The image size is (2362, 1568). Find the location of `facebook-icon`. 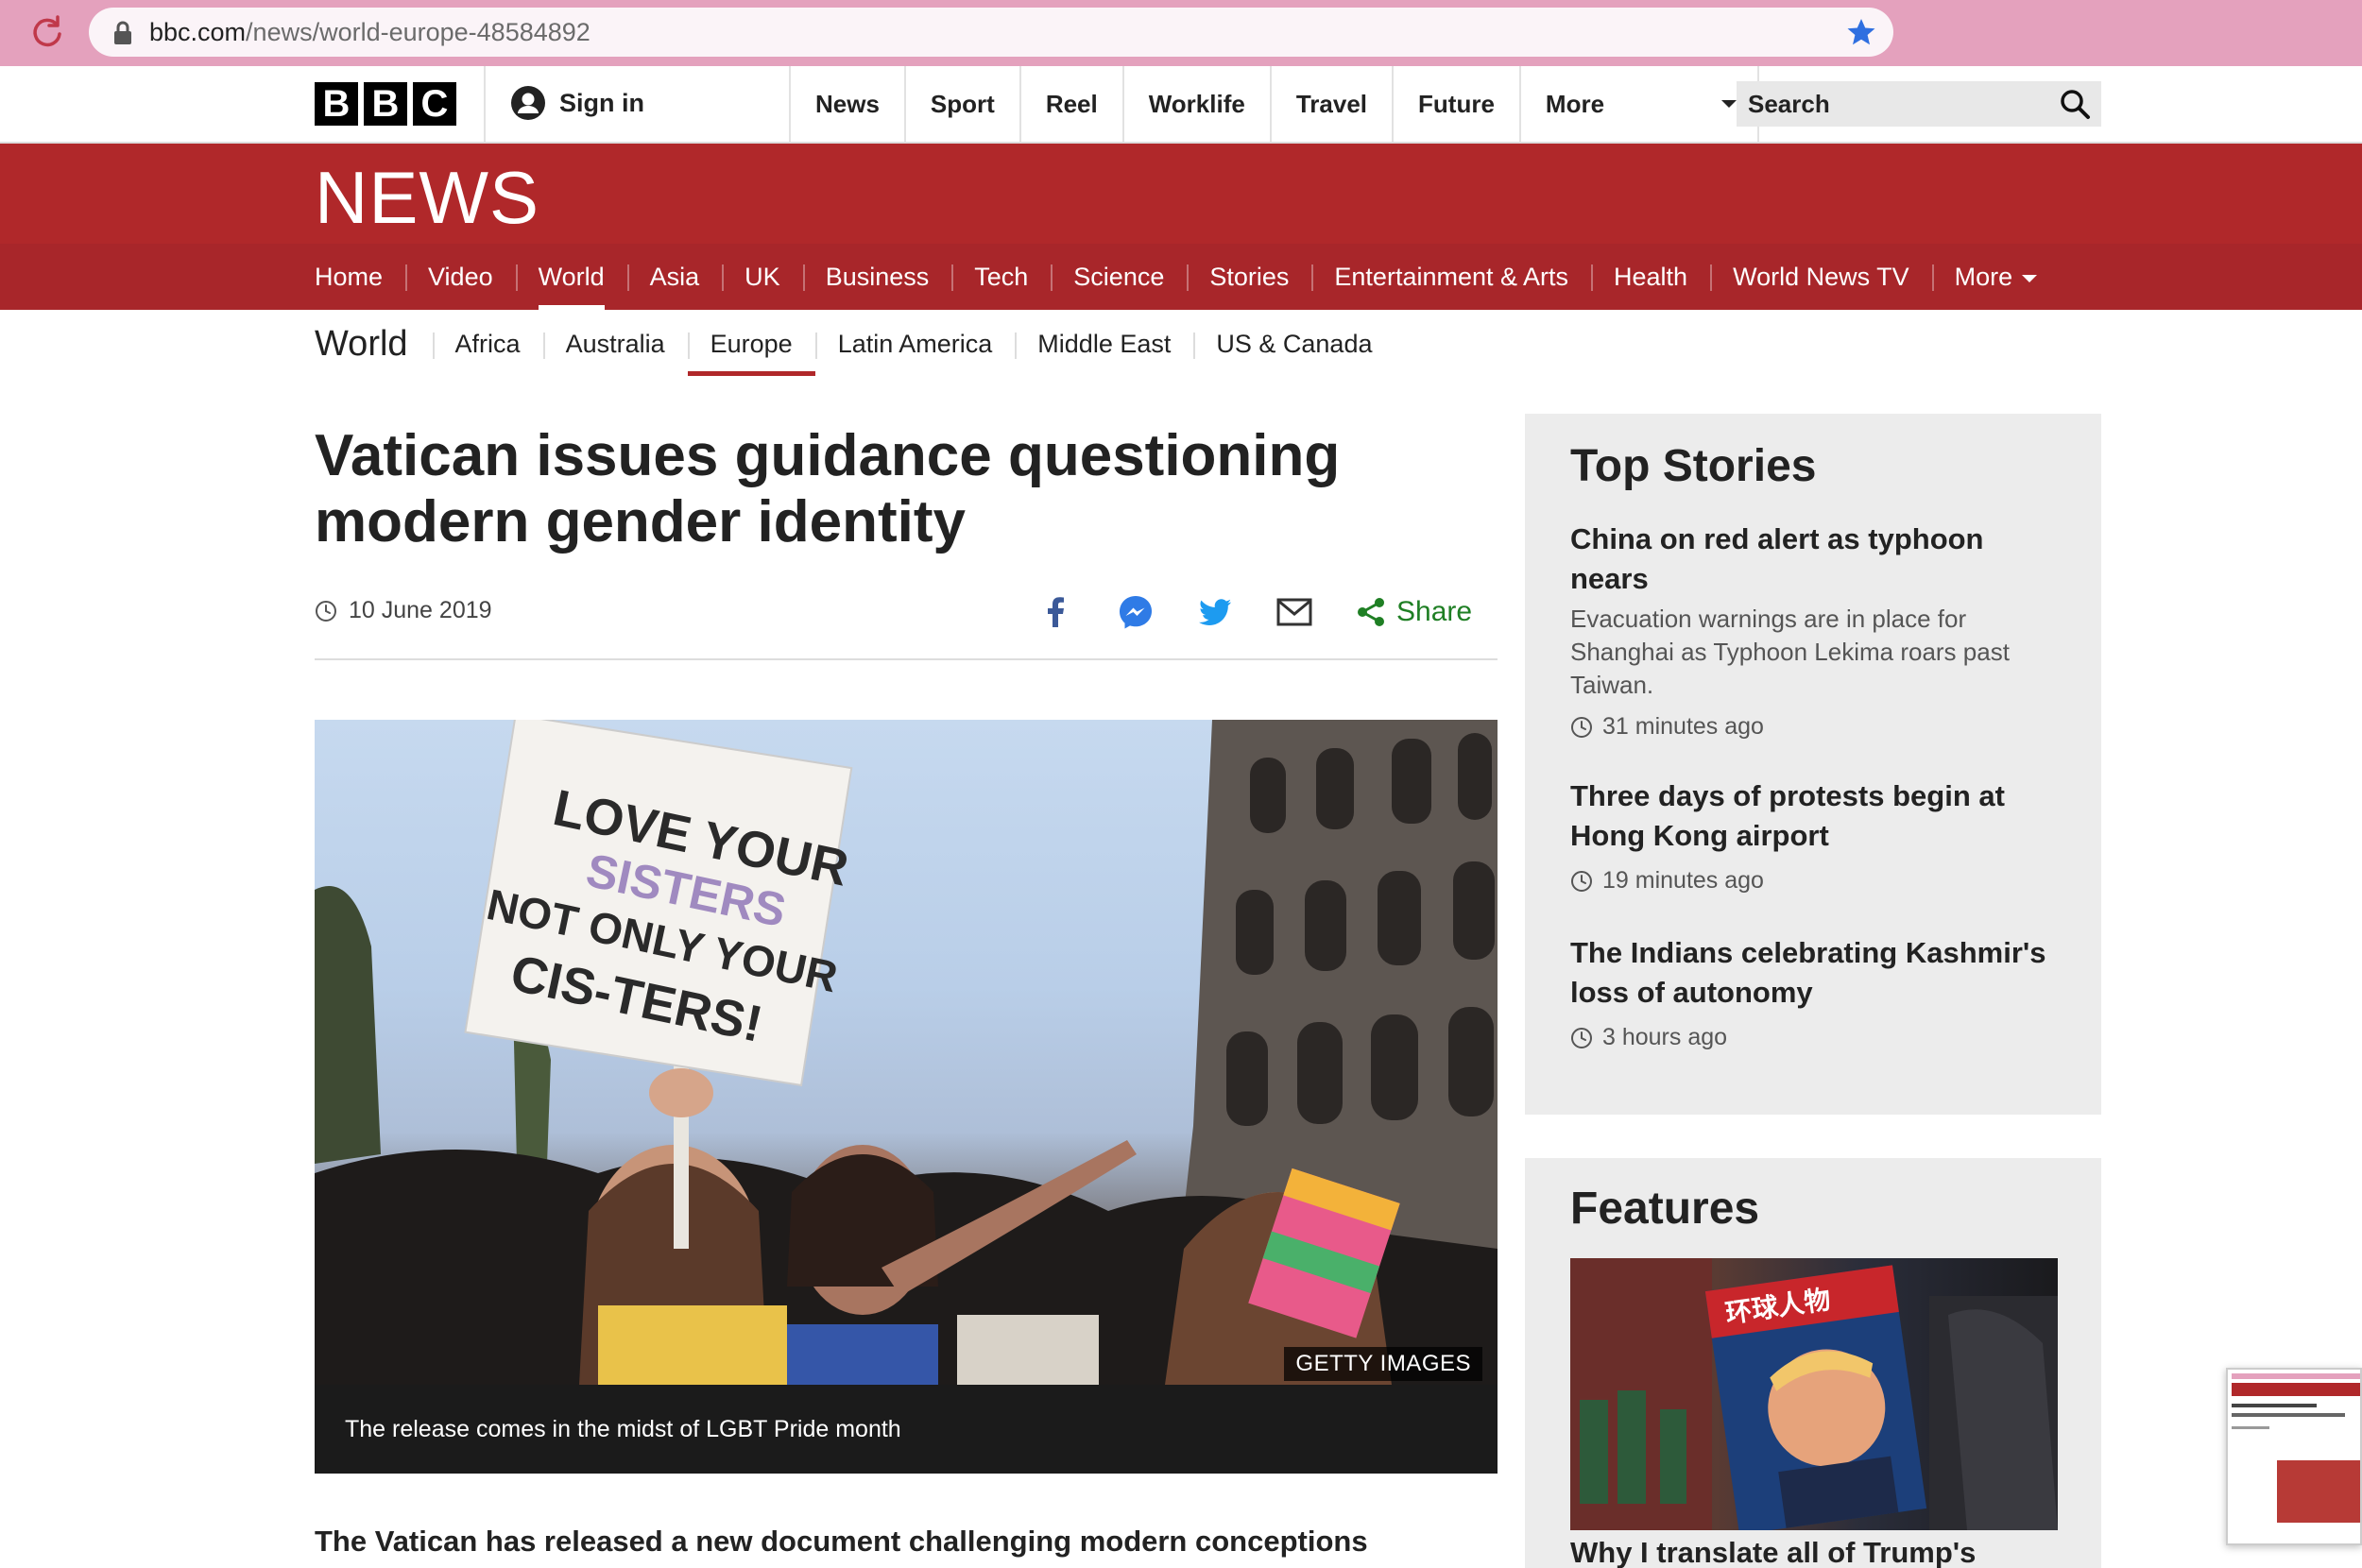

facebook-icon is located at coordinates (1056, 612).